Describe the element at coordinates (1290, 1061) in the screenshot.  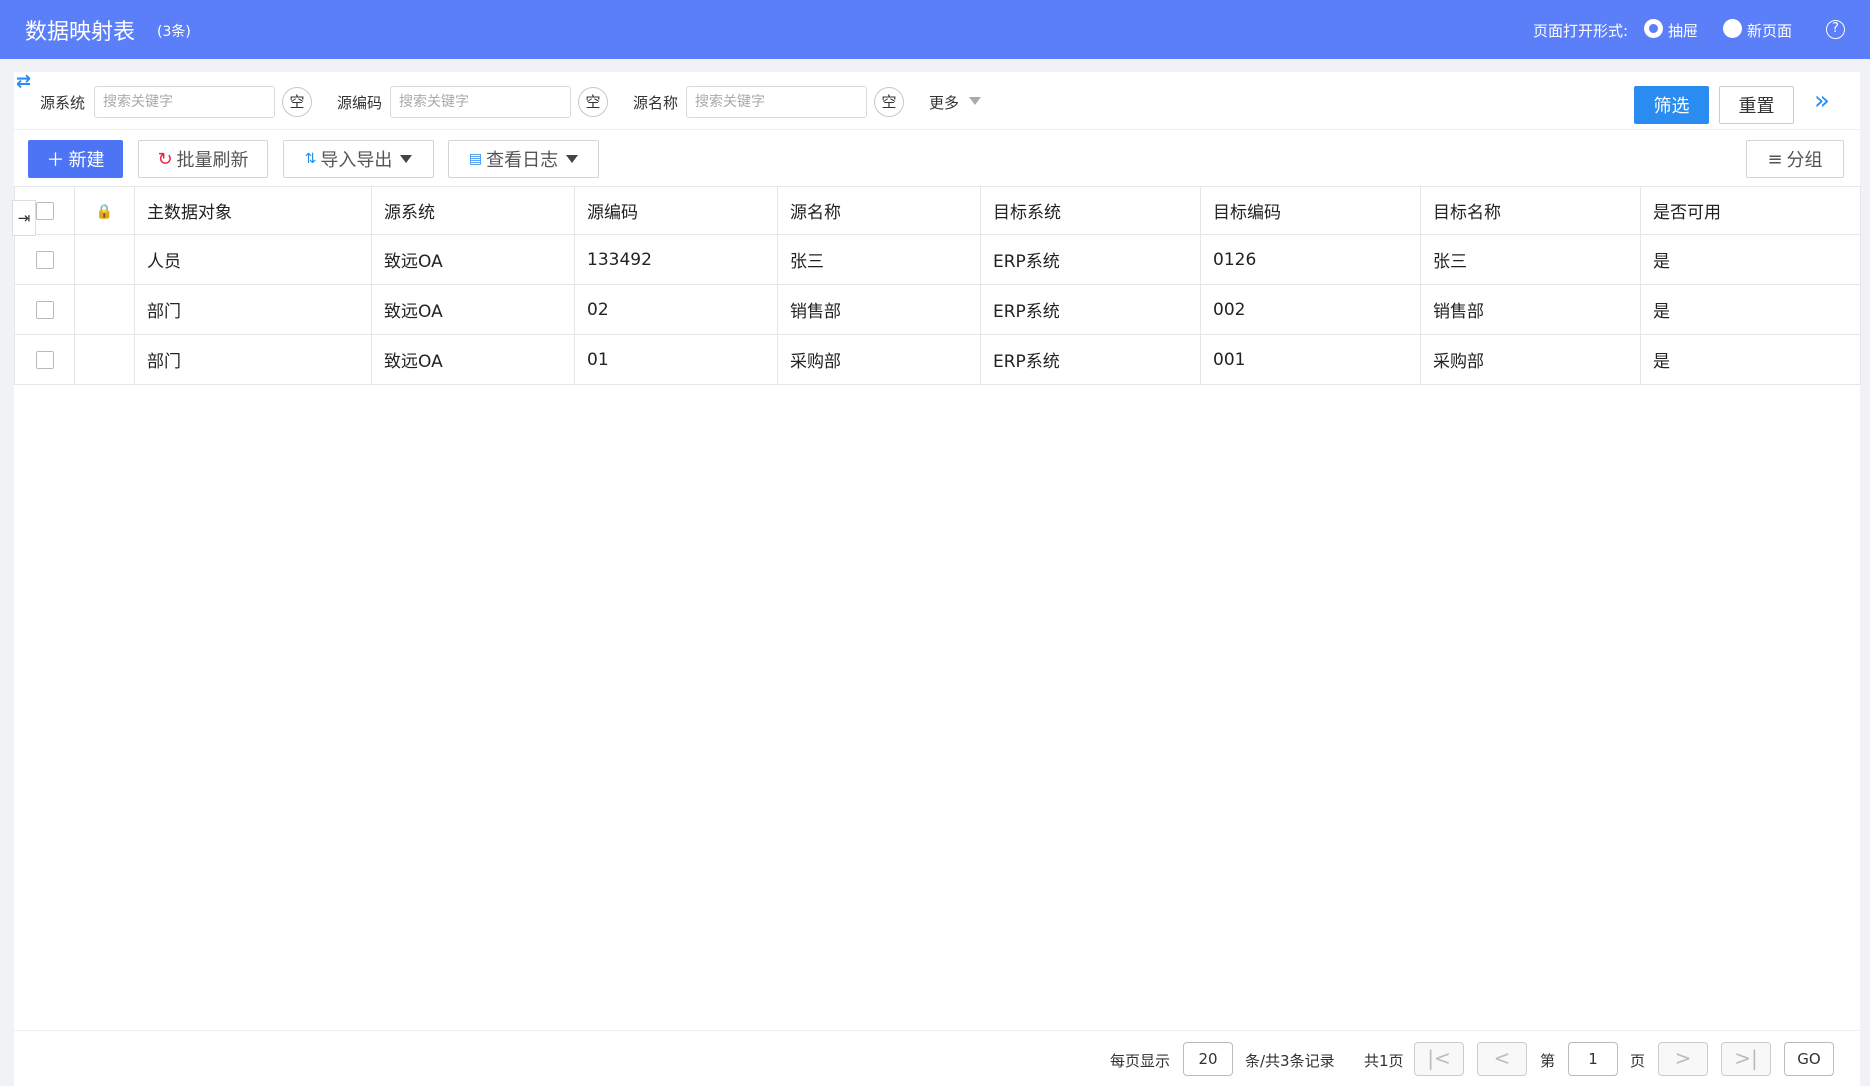
I see `total-records-label: 条/共3条记录` at that location.